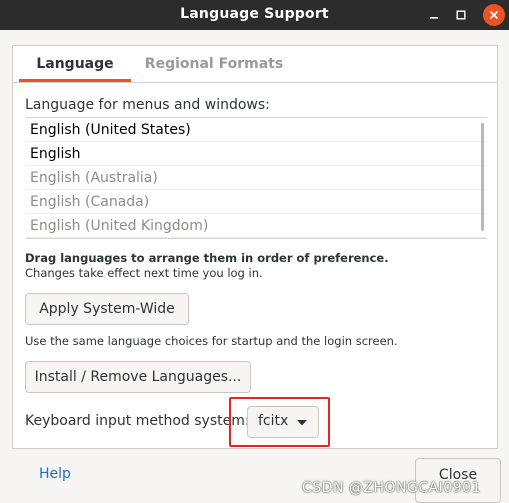 This screenshot has height=503, width=509. I want to click on watermark: CSDN @ZHONGCAI0901, so click(391, 488).